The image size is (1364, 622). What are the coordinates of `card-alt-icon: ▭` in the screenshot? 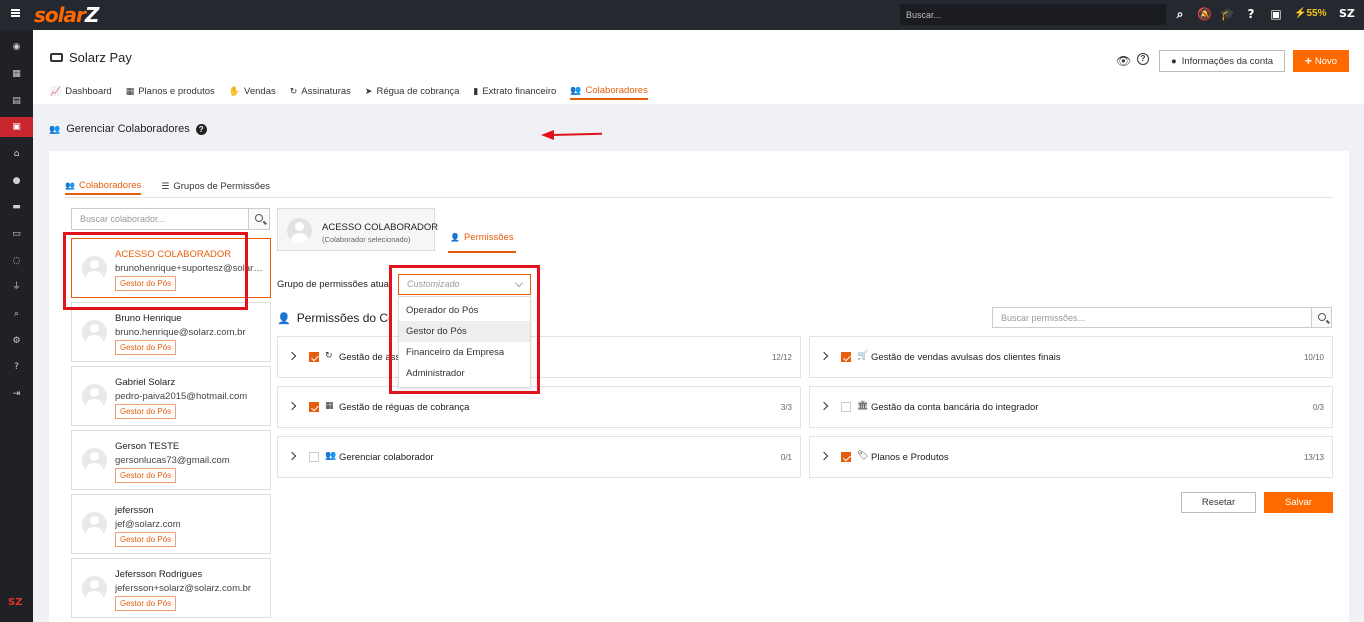 It's located at (16, 234).